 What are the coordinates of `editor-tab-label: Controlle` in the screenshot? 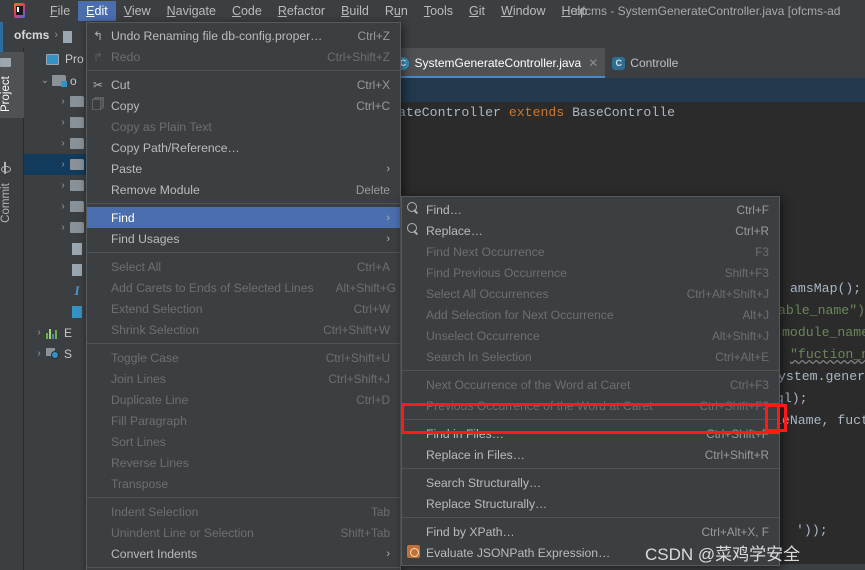 It's located at (654, 63).